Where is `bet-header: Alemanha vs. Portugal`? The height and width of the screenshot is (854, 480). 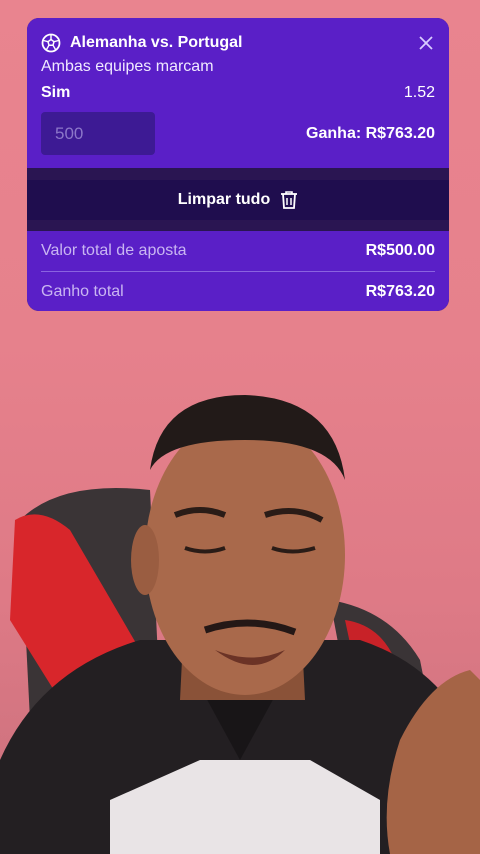
bet-header: Alemanha vs. Portugal is located at coordinates (238, 43).